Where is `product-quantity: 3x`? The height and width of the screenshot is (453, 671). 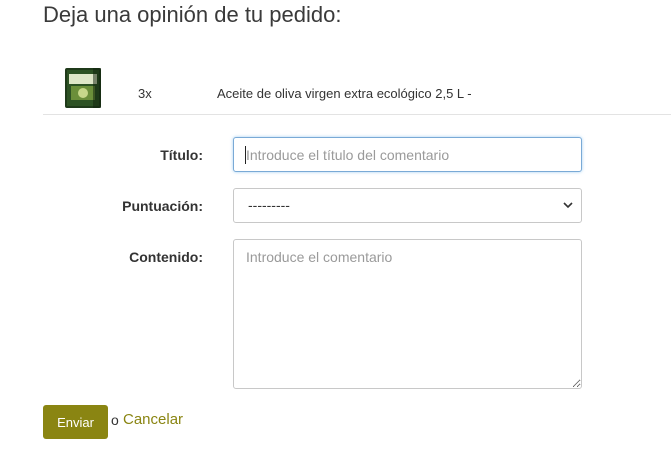 product-quantity: 3x is located at coordinates (145, 93).